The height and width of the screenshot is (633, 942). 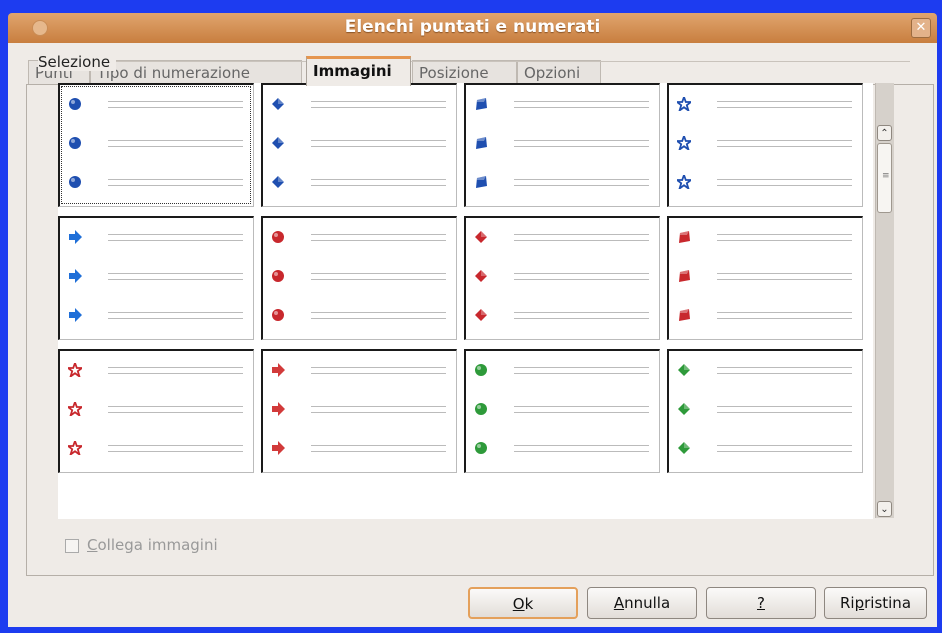 What do you see at coordinates (523, 603) in the screenshot?
I see `ok-button: Ok` at bounding box center [523, 603].